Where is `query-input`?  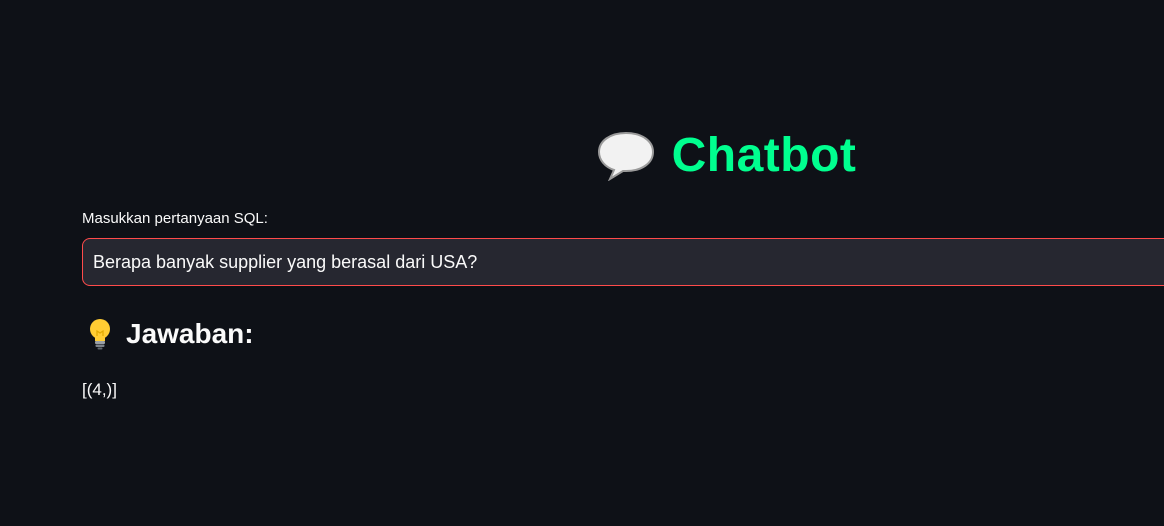
query-input is located at coordinates (623, 262).